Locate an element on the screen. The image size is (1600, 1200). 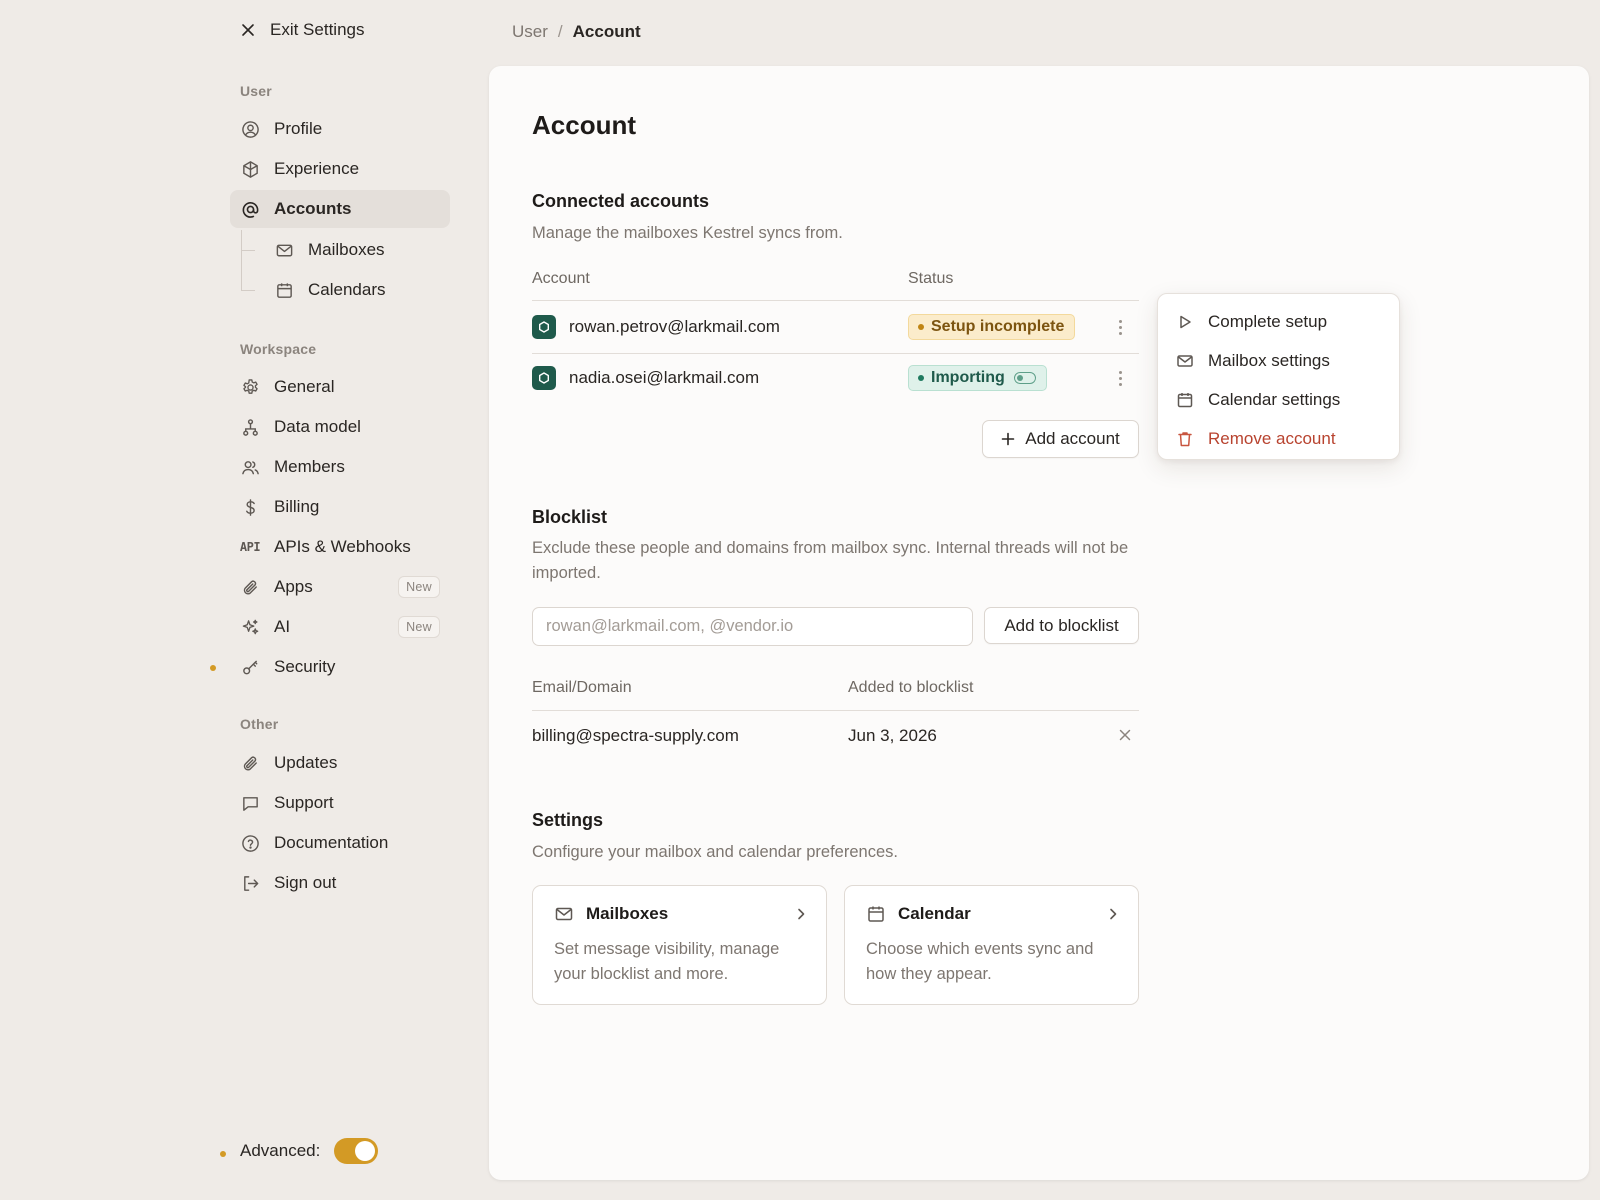
sidebar-item-label: Apps is located at coordinates (293, 586).